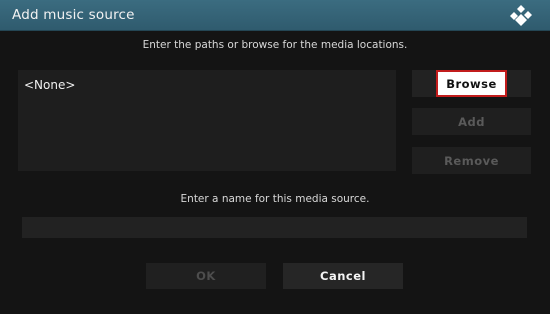  I want to click on list-item: <None>, so click(49, 85).